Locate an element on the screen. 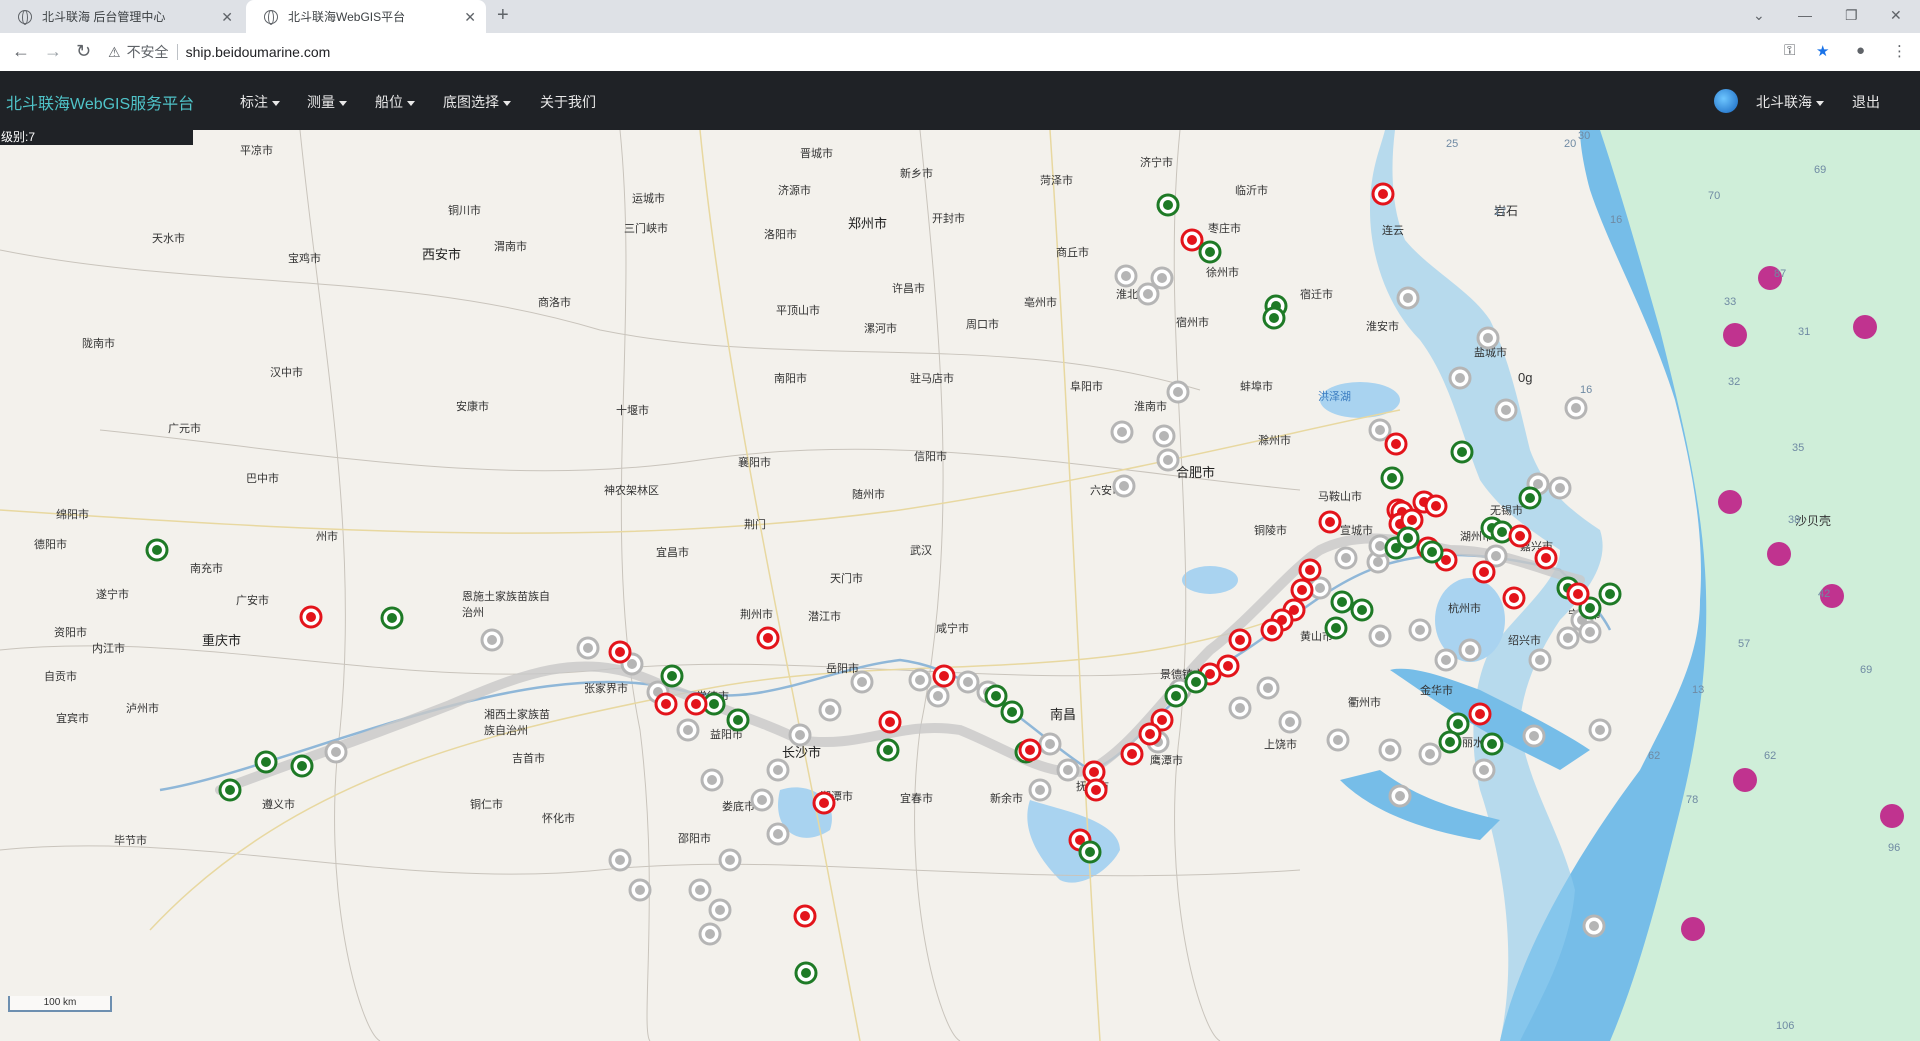 The height and width of the screenshot is (1041, 1920). tab-search-icon: ⌄ is located at coordinates (1759, 15).